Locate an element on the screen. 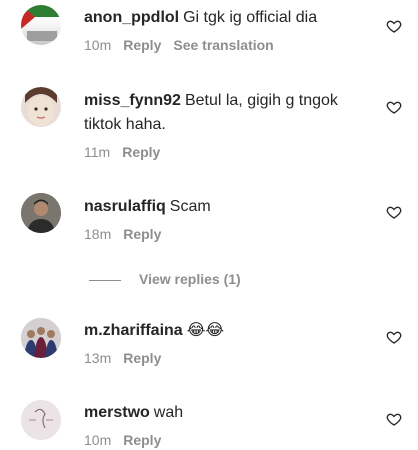 This screenshot has height=450, width=418. comment-text: wah is located at coordinates (168, 412).